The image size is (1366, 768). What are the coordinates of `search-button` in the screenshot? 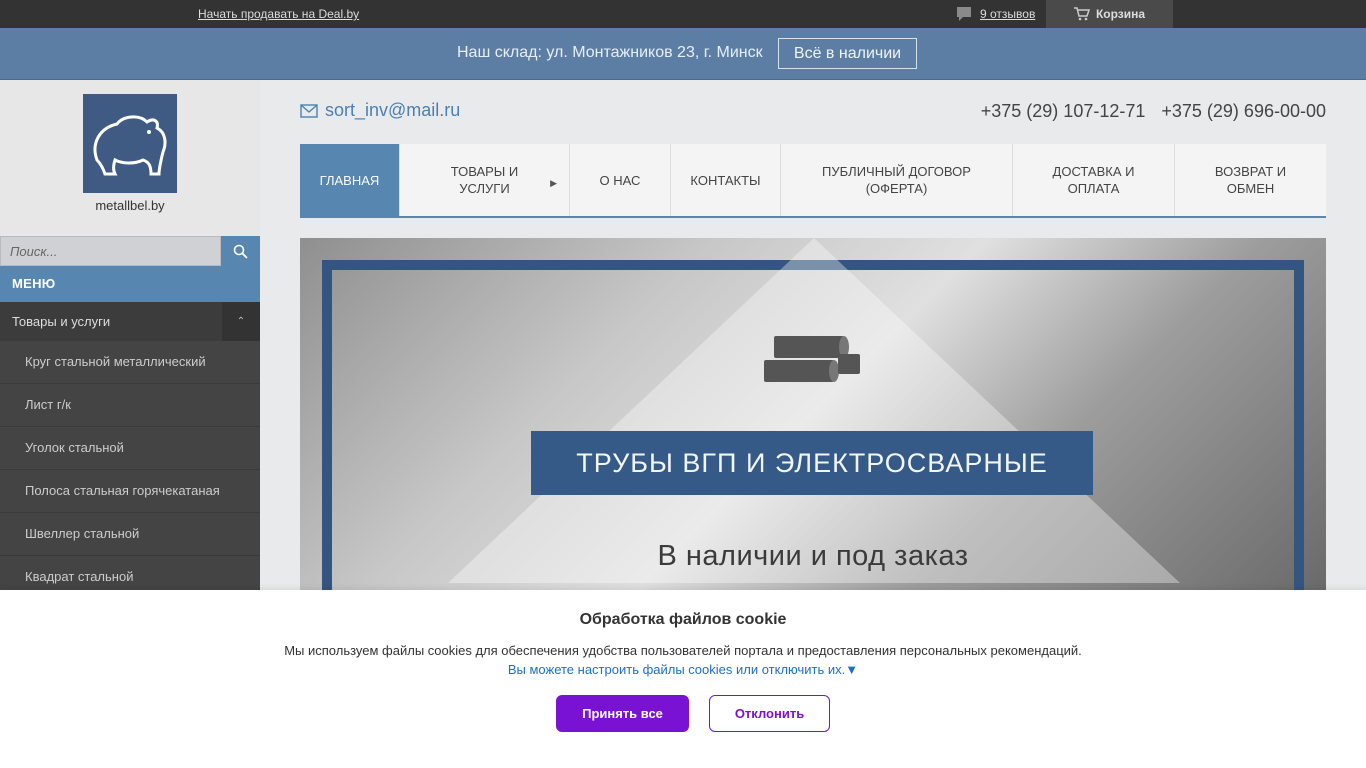 It's located at (240, 251).